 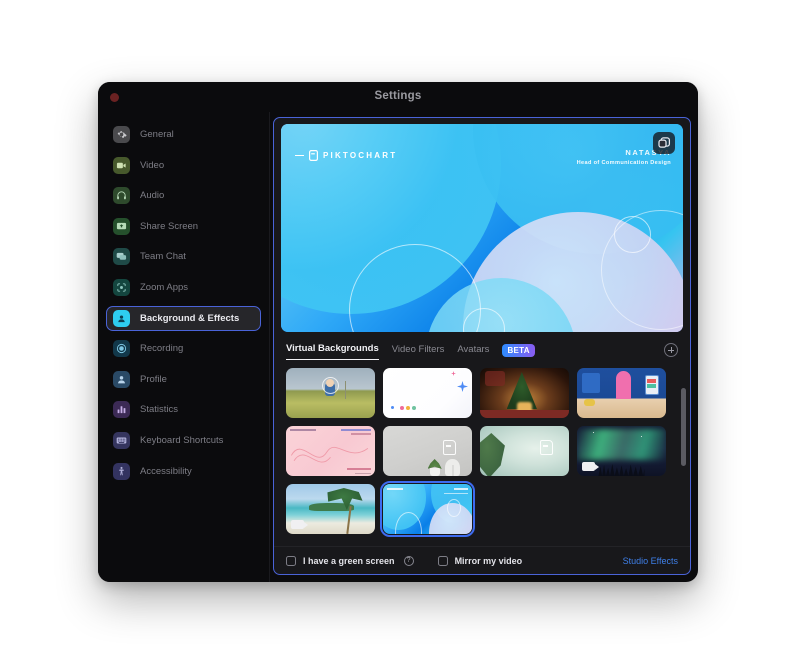 I want to click on studio-effects-link: Studio Effects, so click(x=650, y=561).